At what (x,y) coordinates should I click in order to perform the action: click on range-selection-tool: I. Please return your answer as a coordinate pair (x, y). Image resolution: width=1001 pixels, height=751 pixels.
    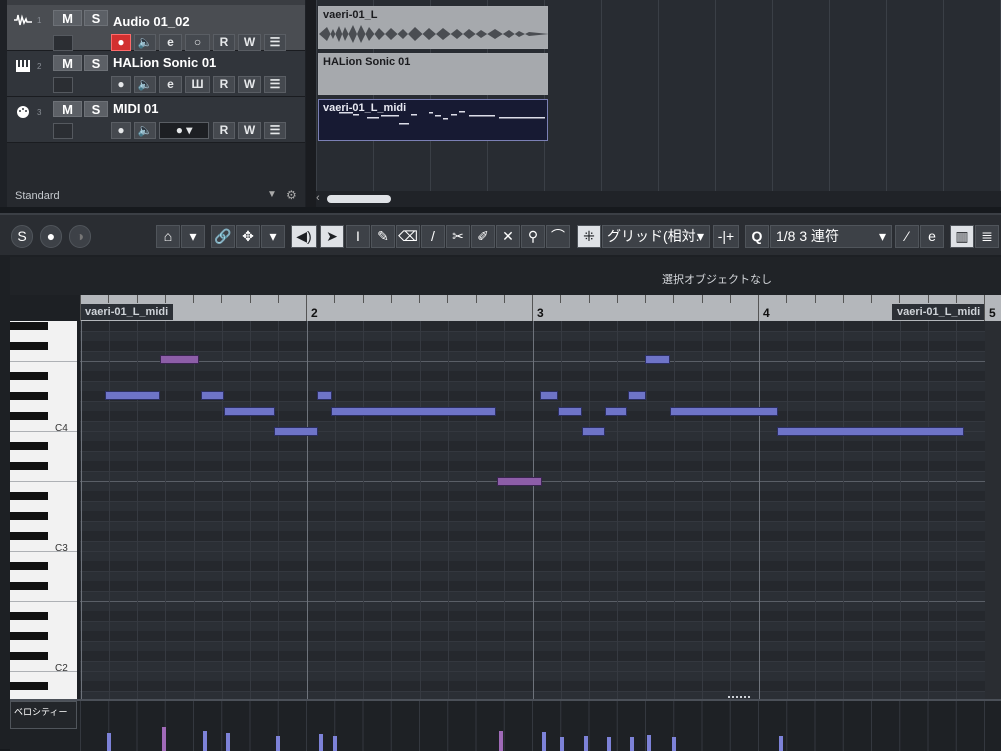
    Looking at the image, I should click on (358, 236).